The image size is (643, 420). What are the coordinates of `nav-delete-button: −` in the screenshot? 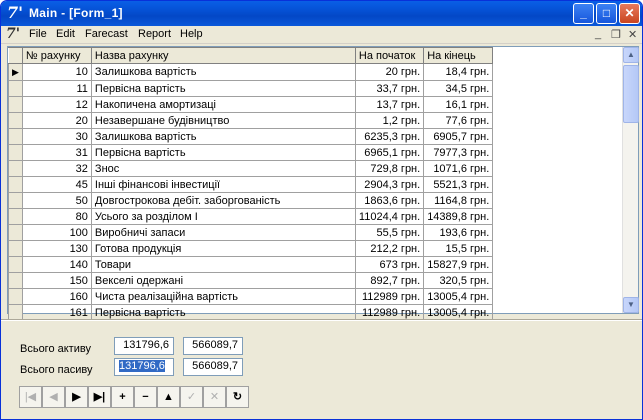 It's located at (145, 397).